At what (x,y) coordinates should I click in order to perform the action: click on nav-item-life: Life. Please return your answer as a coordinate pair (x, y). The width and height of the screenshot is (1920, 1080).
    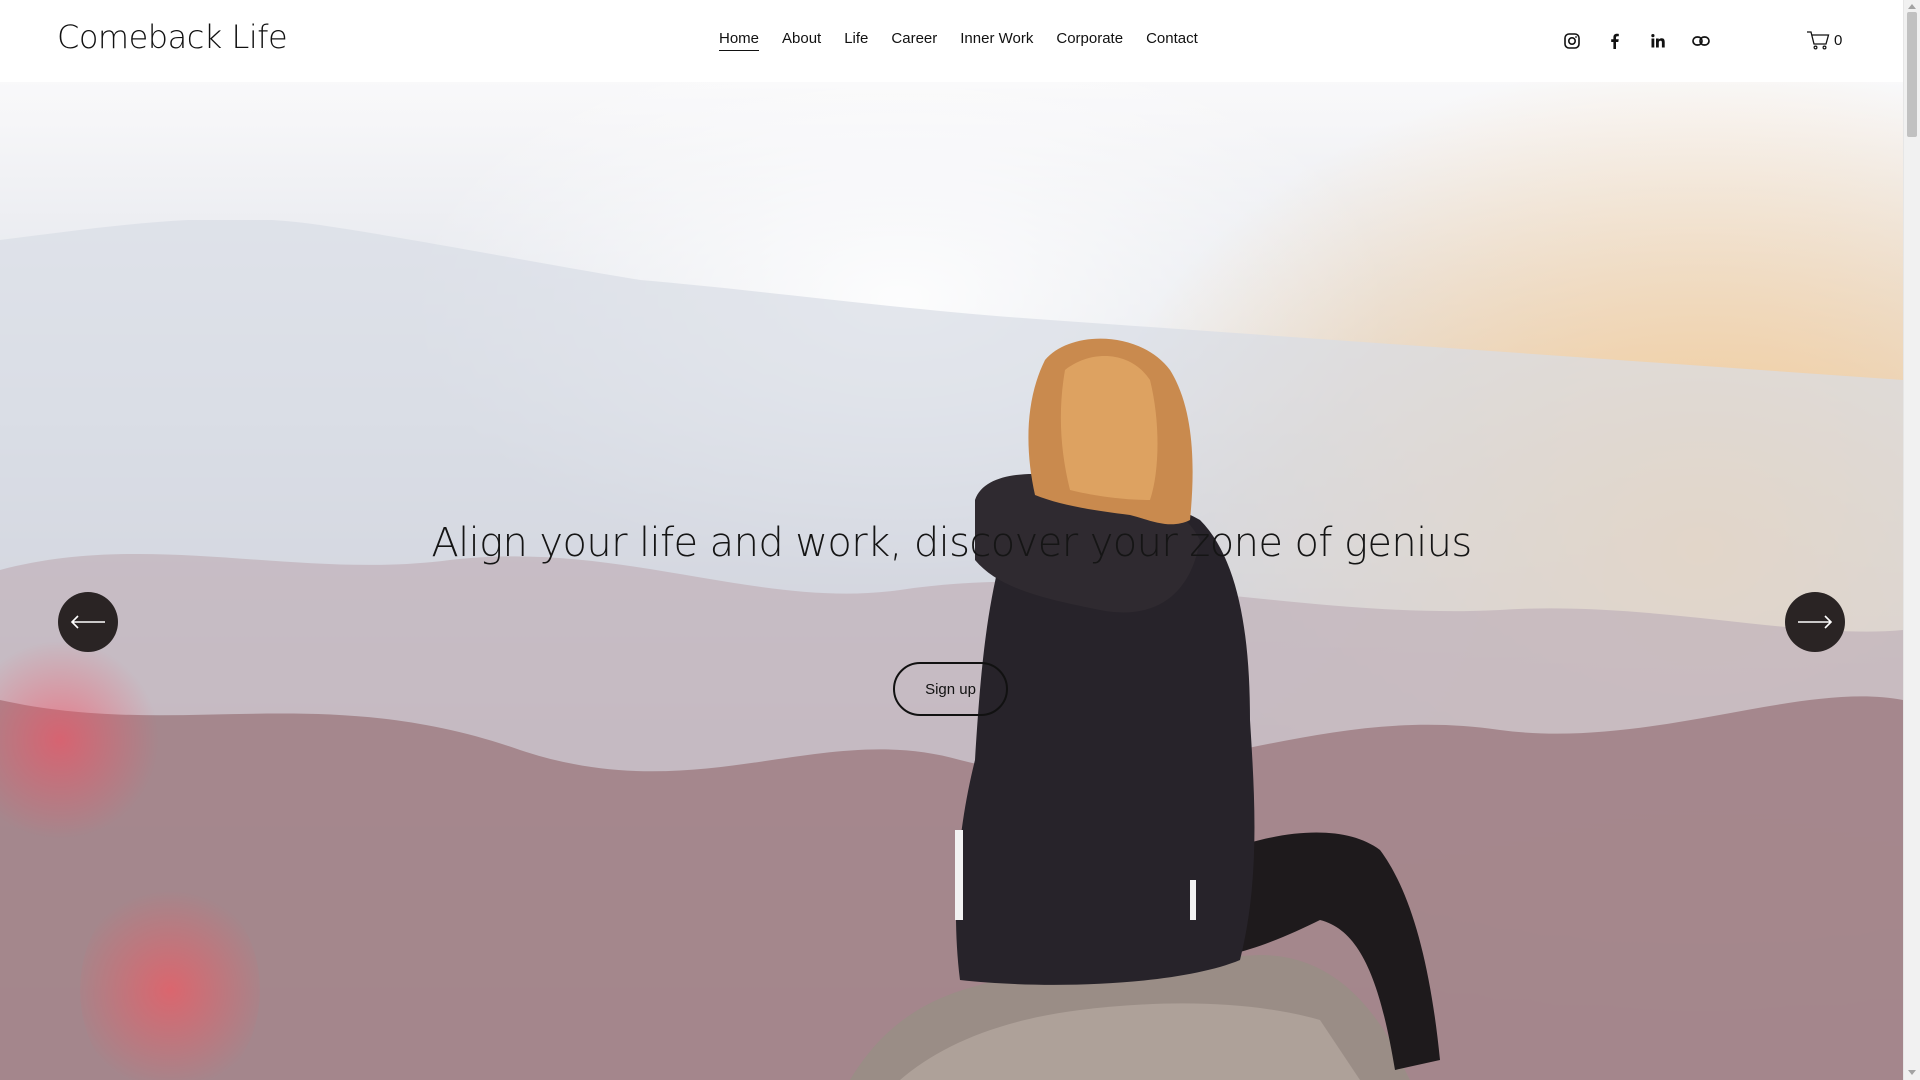
    Looking at the image, I should click on (856, 40).